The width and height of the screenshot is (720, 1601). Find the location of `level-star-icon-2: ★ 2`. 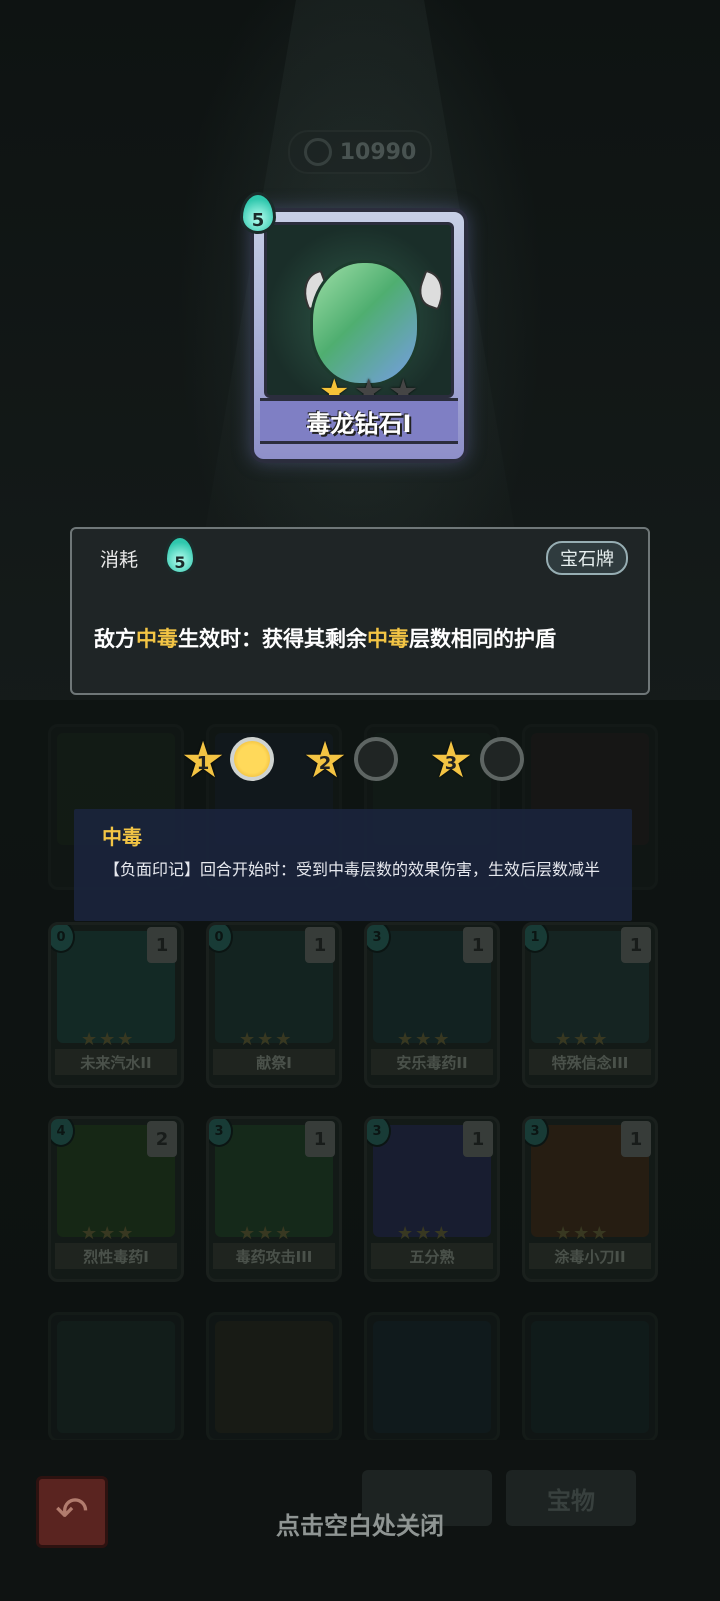

level-star-icon-2: ★ 2 is located at coordinates (325, 760).